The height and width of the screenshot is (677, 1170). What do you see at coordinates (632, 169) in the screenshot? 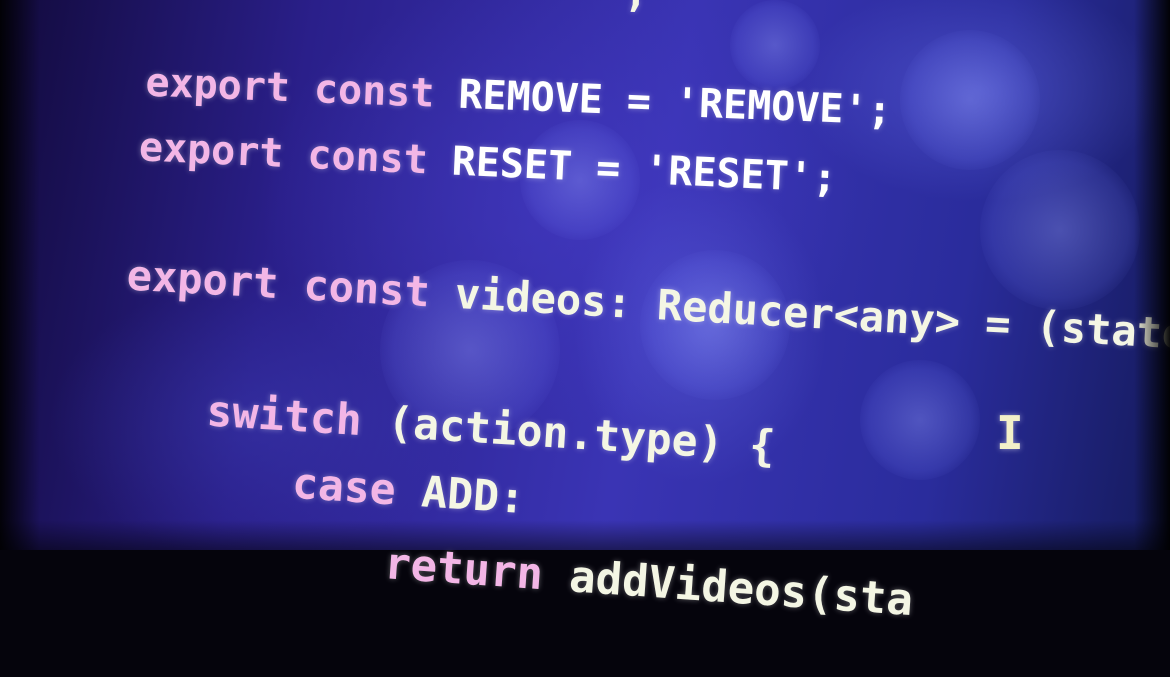
I see `code-text: RESET = 'RESET';` at bounding box center [632, 169].